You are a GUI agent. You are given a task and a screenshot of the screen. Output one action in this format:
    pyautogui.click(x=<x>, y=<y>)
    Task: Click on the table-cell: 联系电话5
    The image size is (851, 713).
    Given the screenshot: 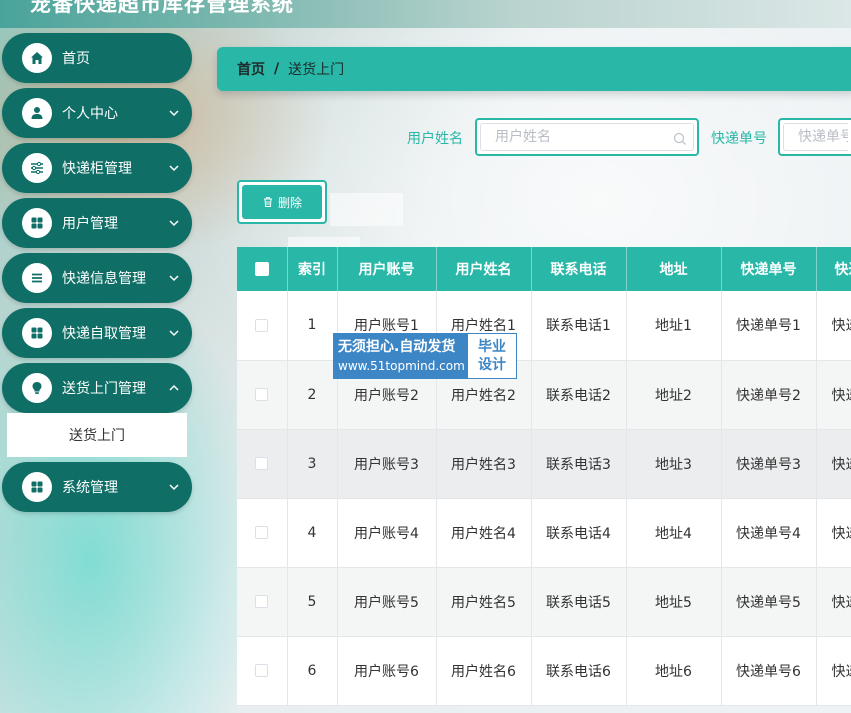 What is the action you would take?
    pyautogui.click(x=579, y=602)
    